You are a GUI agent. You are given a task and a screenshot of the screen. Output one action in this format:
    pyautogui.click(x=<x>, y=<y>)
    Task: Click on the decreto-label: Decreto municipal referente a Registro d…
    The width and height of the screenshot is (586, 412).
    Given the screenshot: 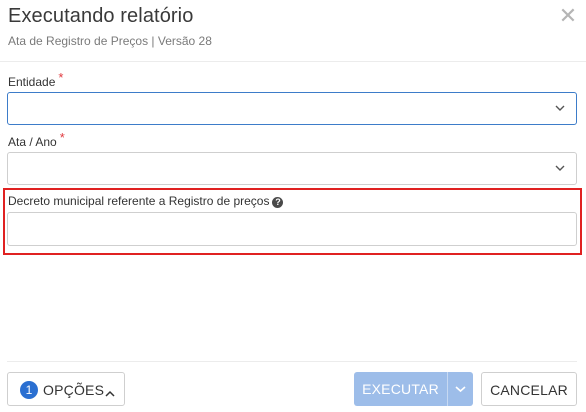 What is the action you would take?
    pyautogui.click(x=146, y=201)
    